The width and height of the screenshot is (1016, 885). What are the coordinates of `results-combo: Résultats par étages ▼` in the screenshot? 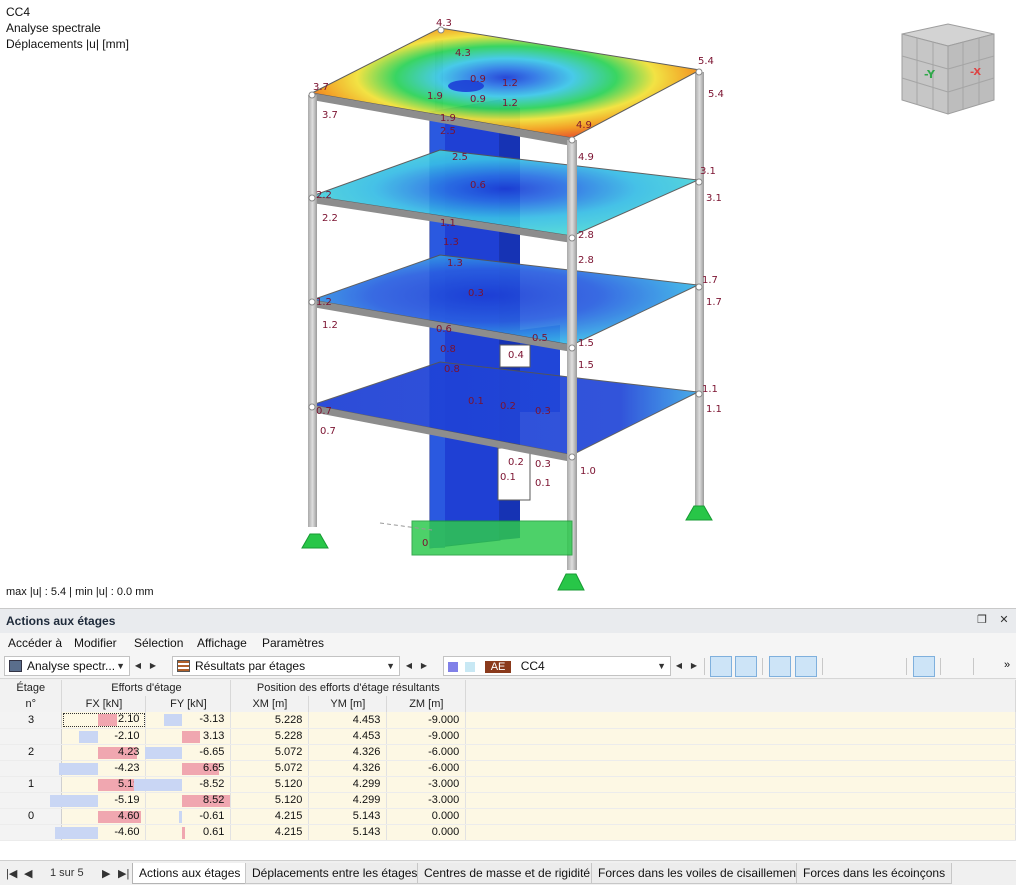 It's located at (286, 666).